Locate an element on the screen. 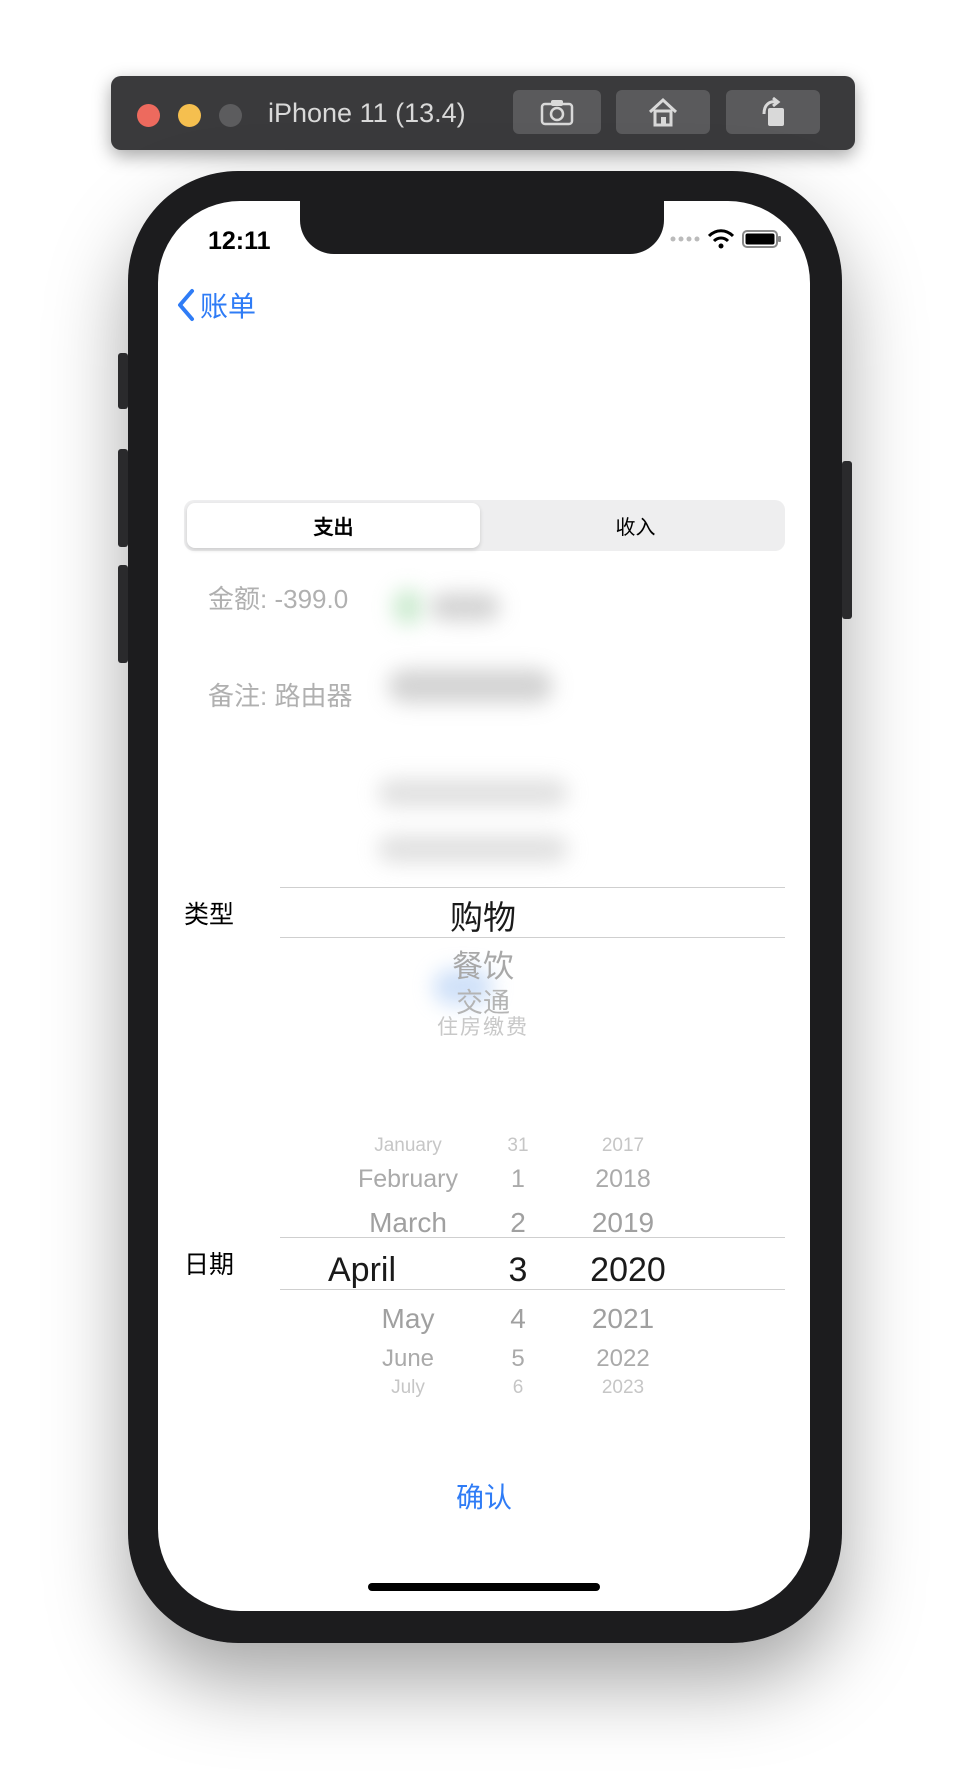  screenshot-icon is located at coordinates (557, 113).